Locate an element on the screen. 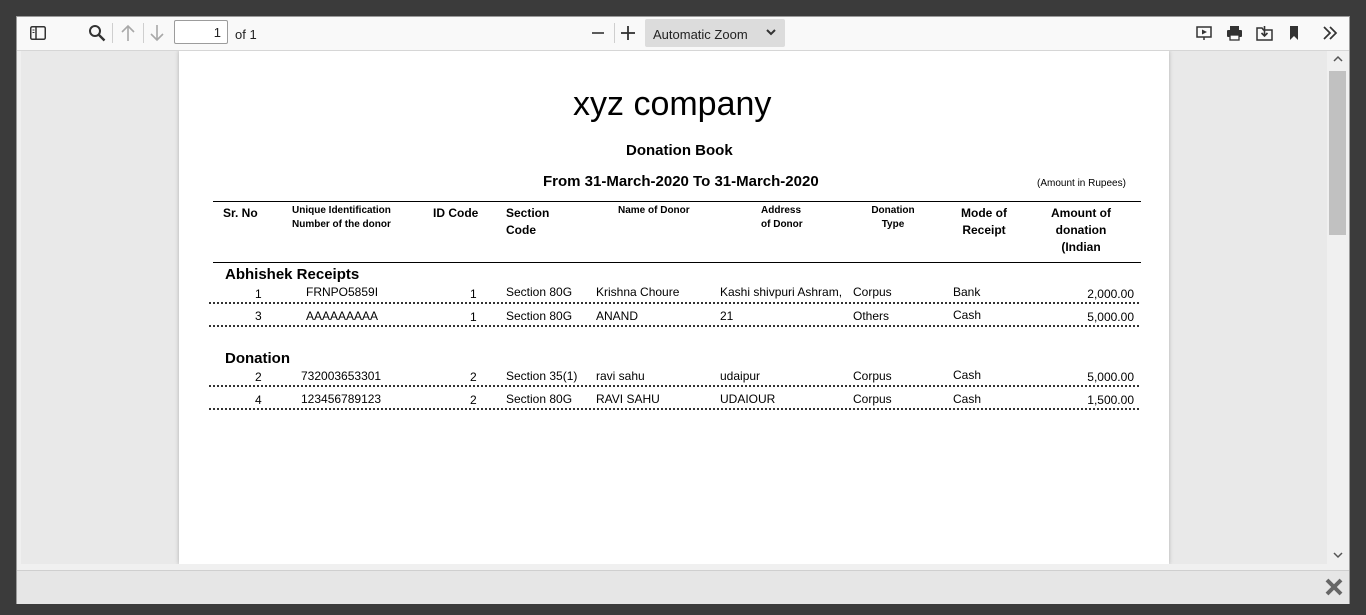  cell-address: Kashi shivpuri Ashram, is located at coordinates (781, 292).